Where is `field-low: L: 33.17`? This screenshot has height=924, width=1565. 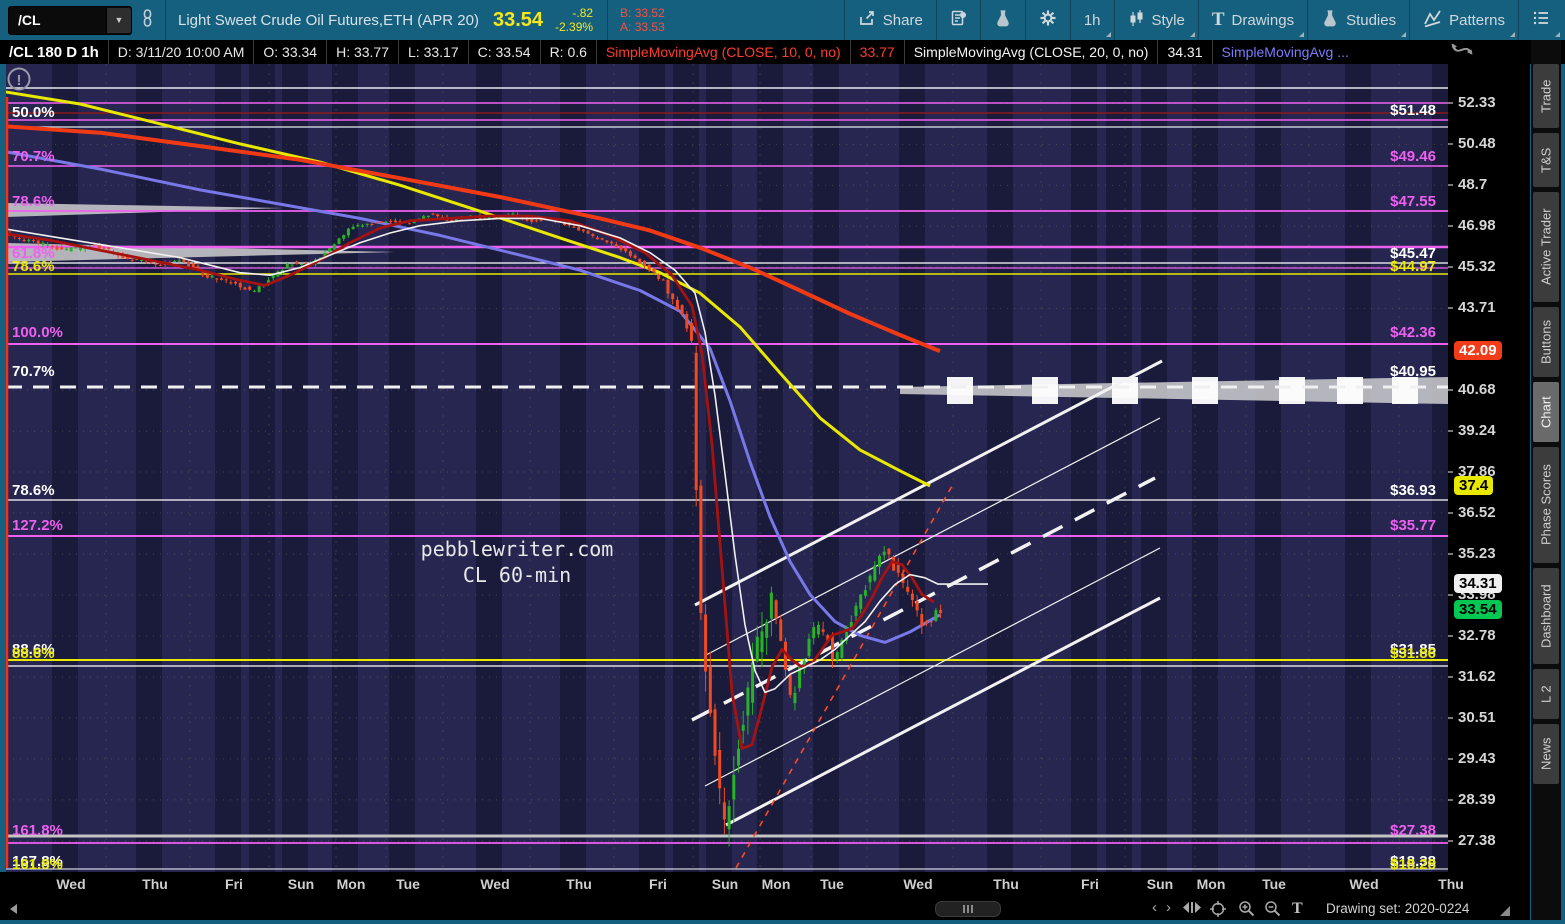
field-low: L: 33.17 is located at coordinates (434, 52).